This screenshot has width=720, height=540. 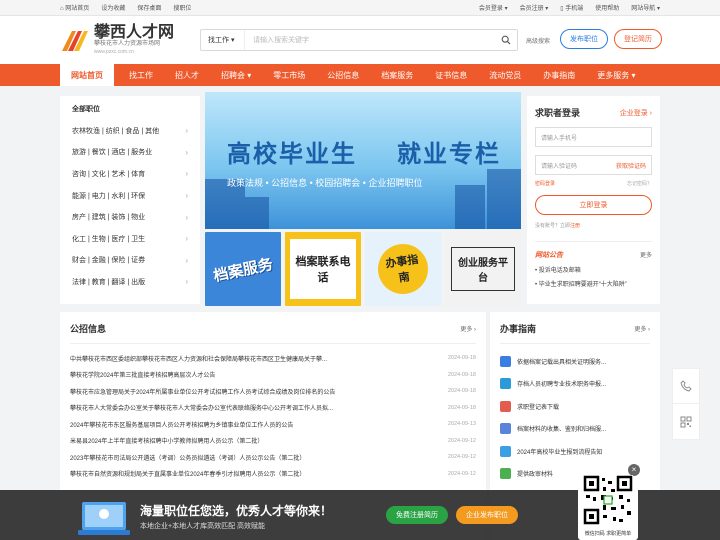 What do you see at coordinates (593, 283) in the screenshot?
I see `notice-item: • 毕业生求职招聘要避开“十大陷阱”` at bounding box center [593, 283].